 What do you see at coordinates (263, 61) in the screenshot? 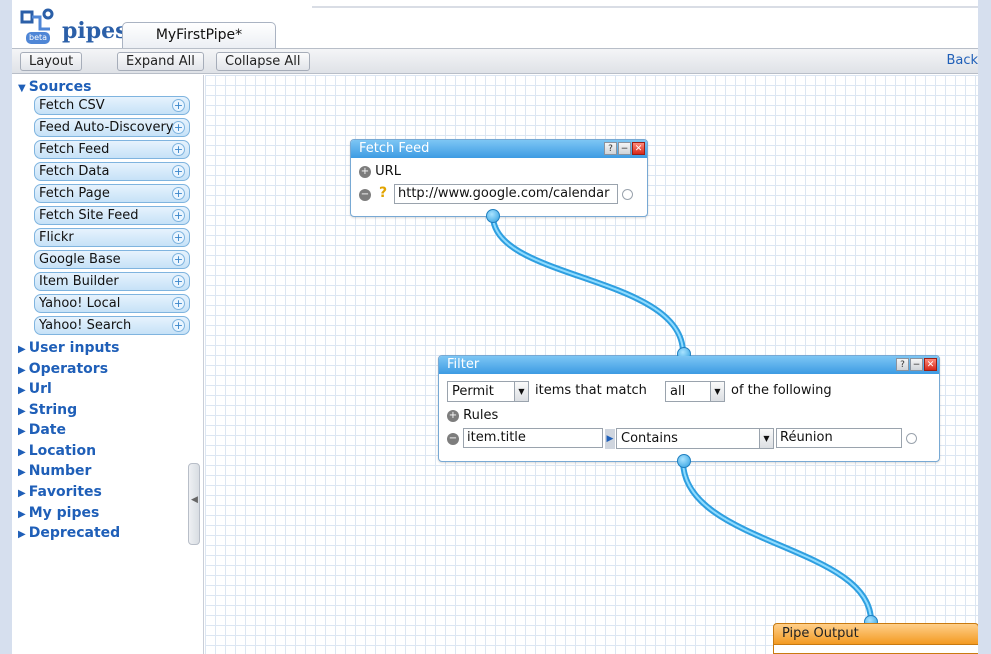
I see `collapse-all-button: Collapse All` at bounding box center [263, 61].